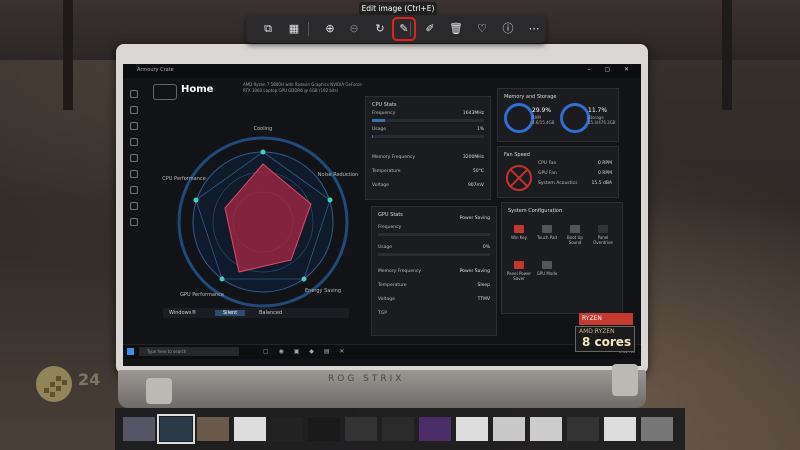  I want to click on favorite-button: ♡, so click(482, 29).